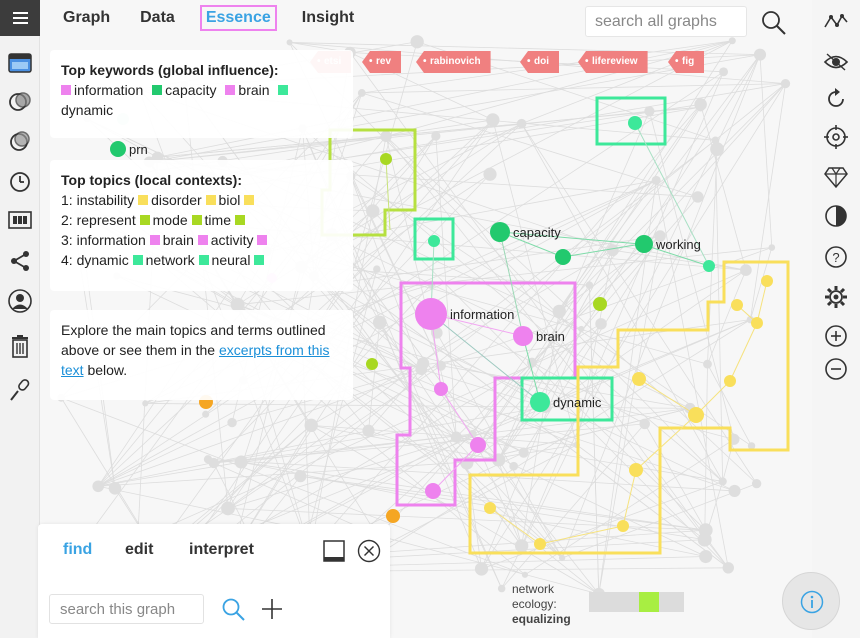 The image size is (860, 638). What do you see at coordinates (537, 232) in the screenshot?
I see `label-capacity: capacity` at bounding box center [537, 232].